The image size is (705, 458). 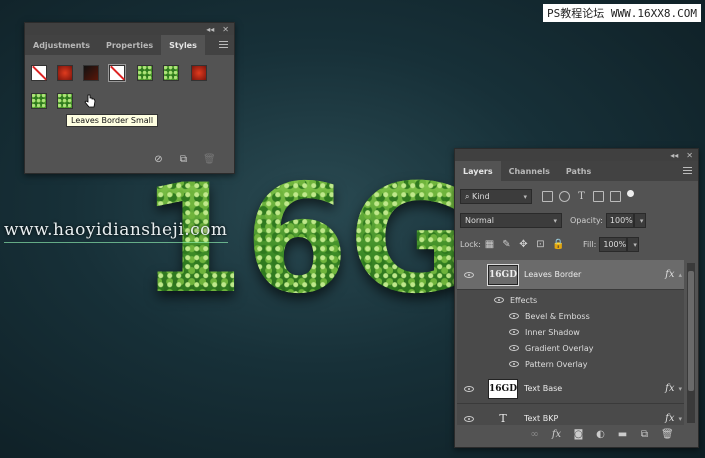 What do you see at coordinates (630, 193) in the screenshot?
I see `filter-toggle-icon` at bounding box center [630, 193].